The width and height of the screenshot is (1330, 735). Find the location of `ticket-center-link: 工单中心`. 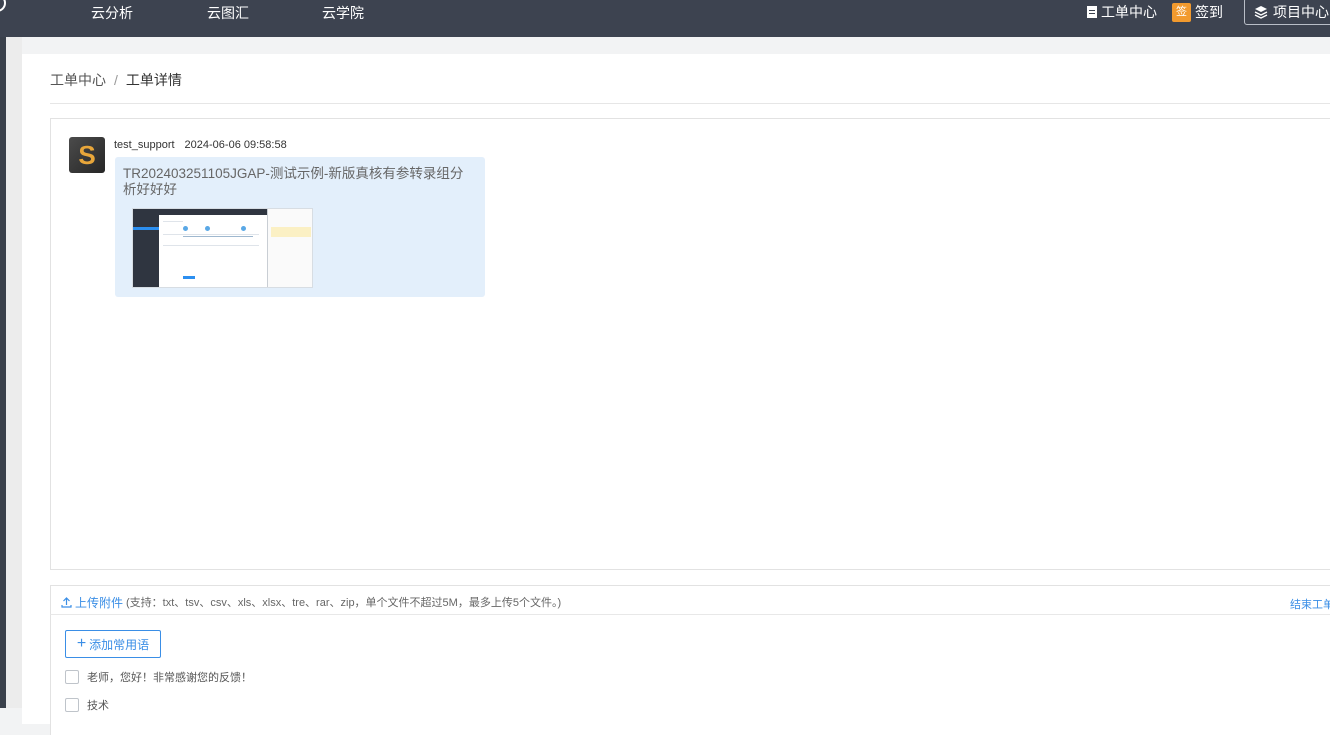

ticket-center-link: 工单中心 is located at coordinates (1122, 12).